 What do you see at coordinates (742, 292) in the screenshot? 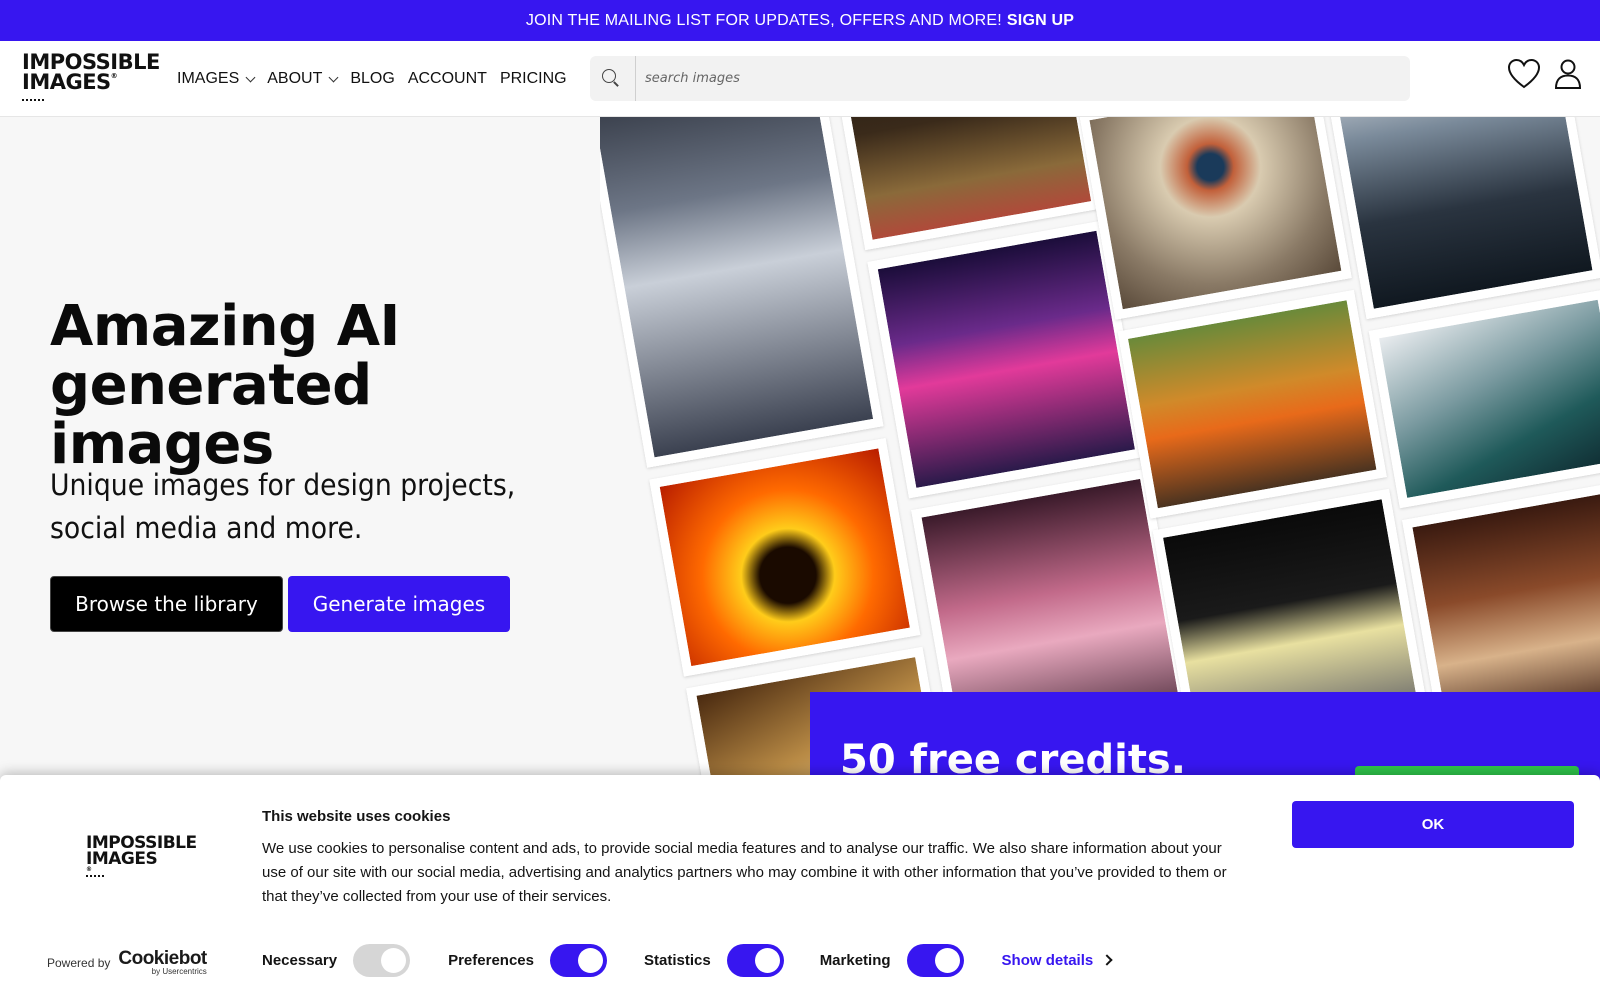
I see `gallery-image-ghost-hallway` at bounding box center [742, 292].